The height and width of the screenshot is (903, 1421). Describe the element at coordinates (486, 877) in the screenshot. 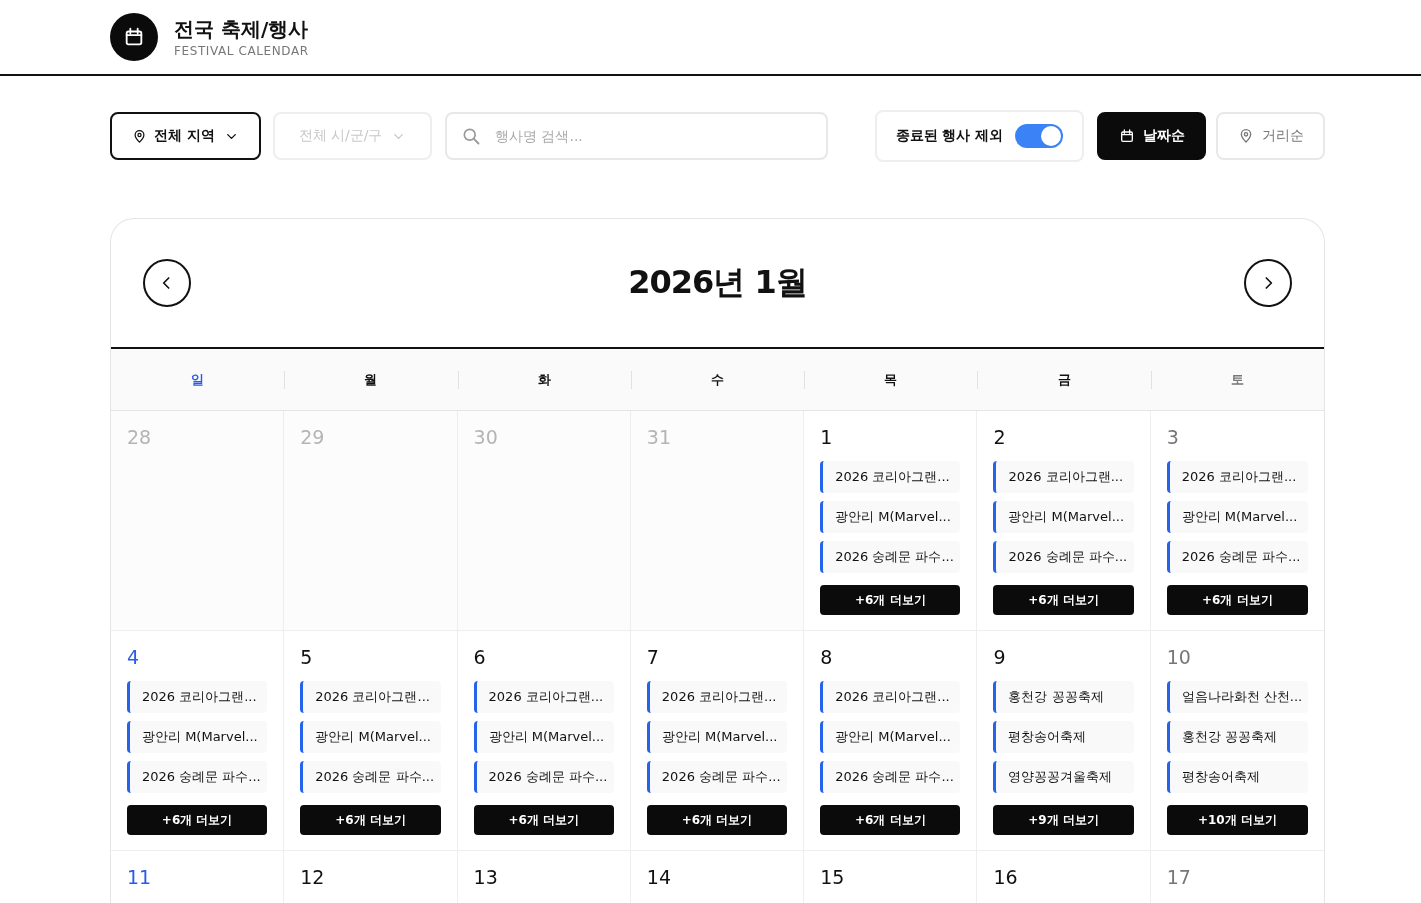

I see `day-number: 13` at that location.